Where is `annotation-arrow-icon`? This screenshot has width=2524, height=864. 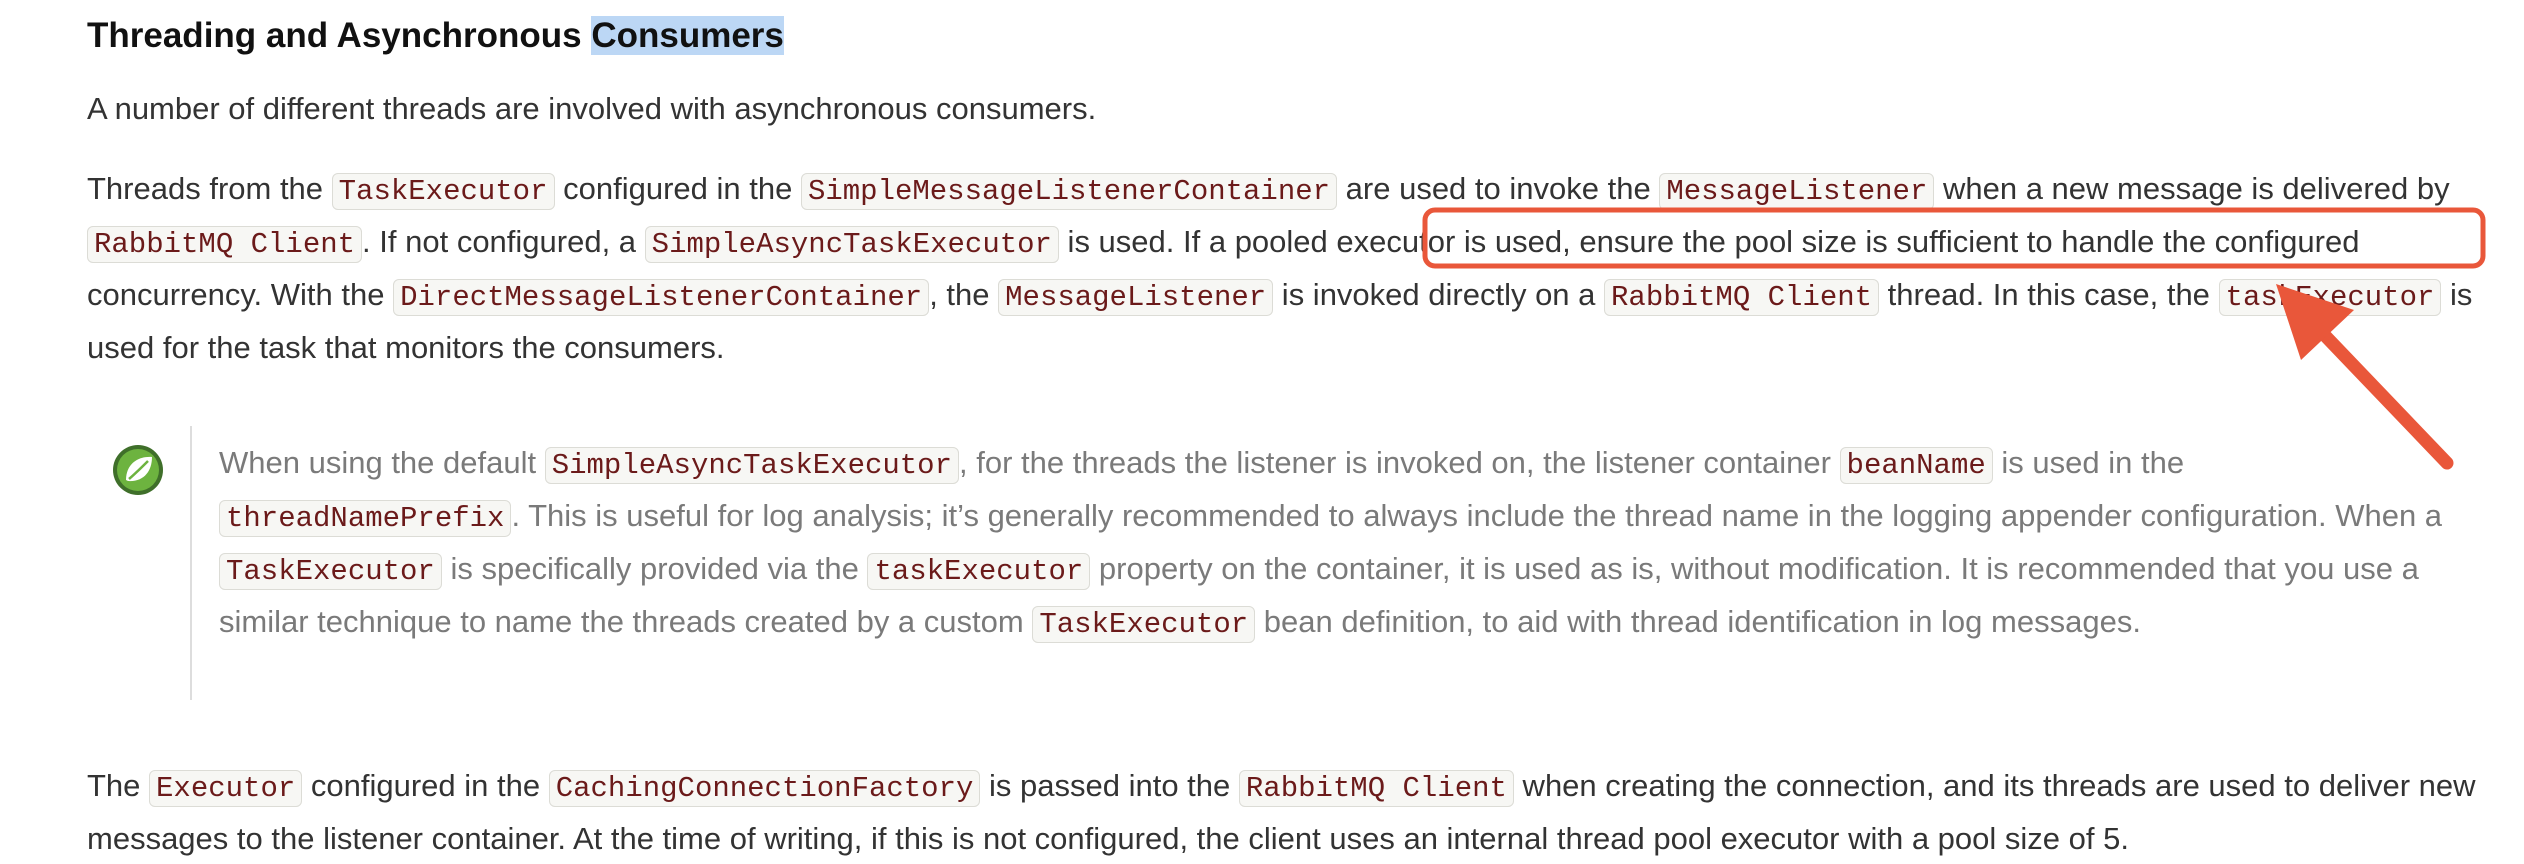
annotation-arrow-icon is located at coordinates (2365, 377).